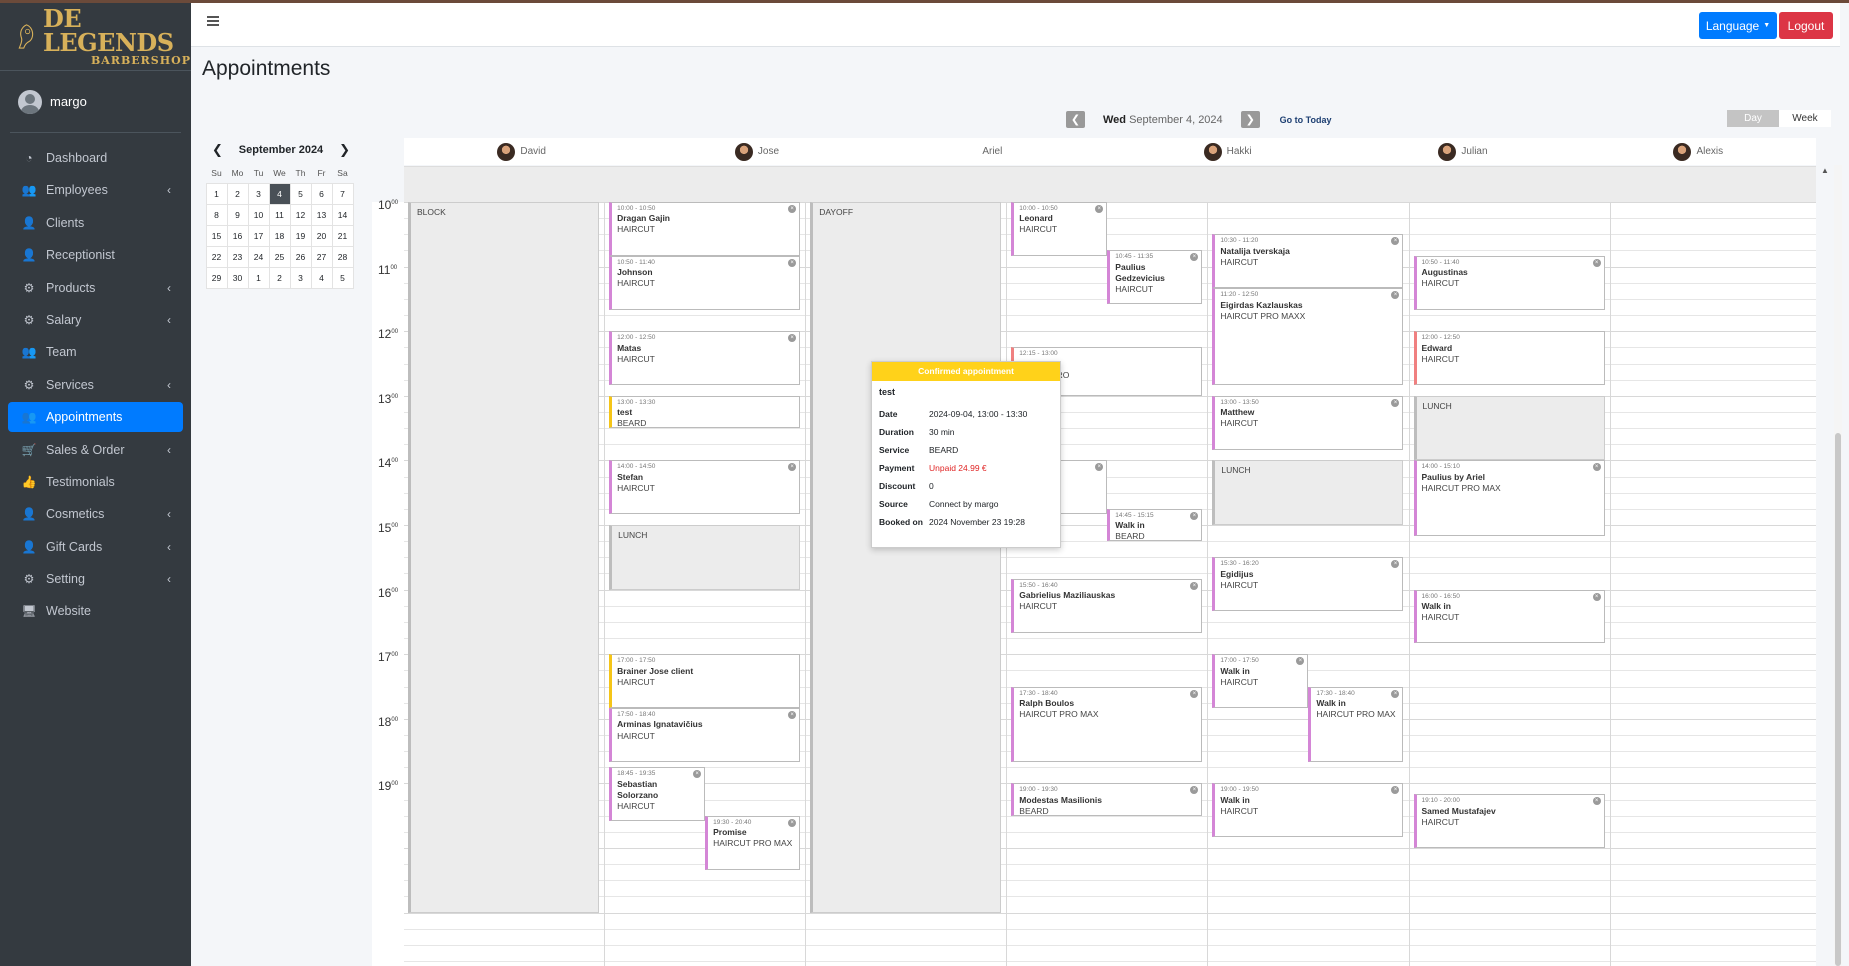 Image resolution: width=1849 pixels, height=966 pixels. What do you see at coordinates (217, 150) in the screenshot?
I see `prev-month-icon: ❮` at bounding box center [217, 150].